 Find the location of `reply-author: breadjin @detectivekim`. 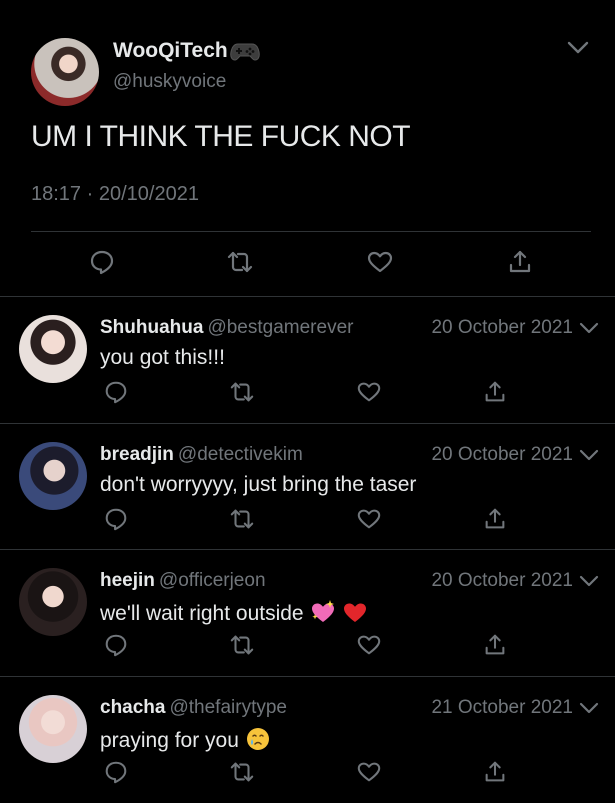

reply-author: breadjin @detectivekim is located at coordinates (201, 455).